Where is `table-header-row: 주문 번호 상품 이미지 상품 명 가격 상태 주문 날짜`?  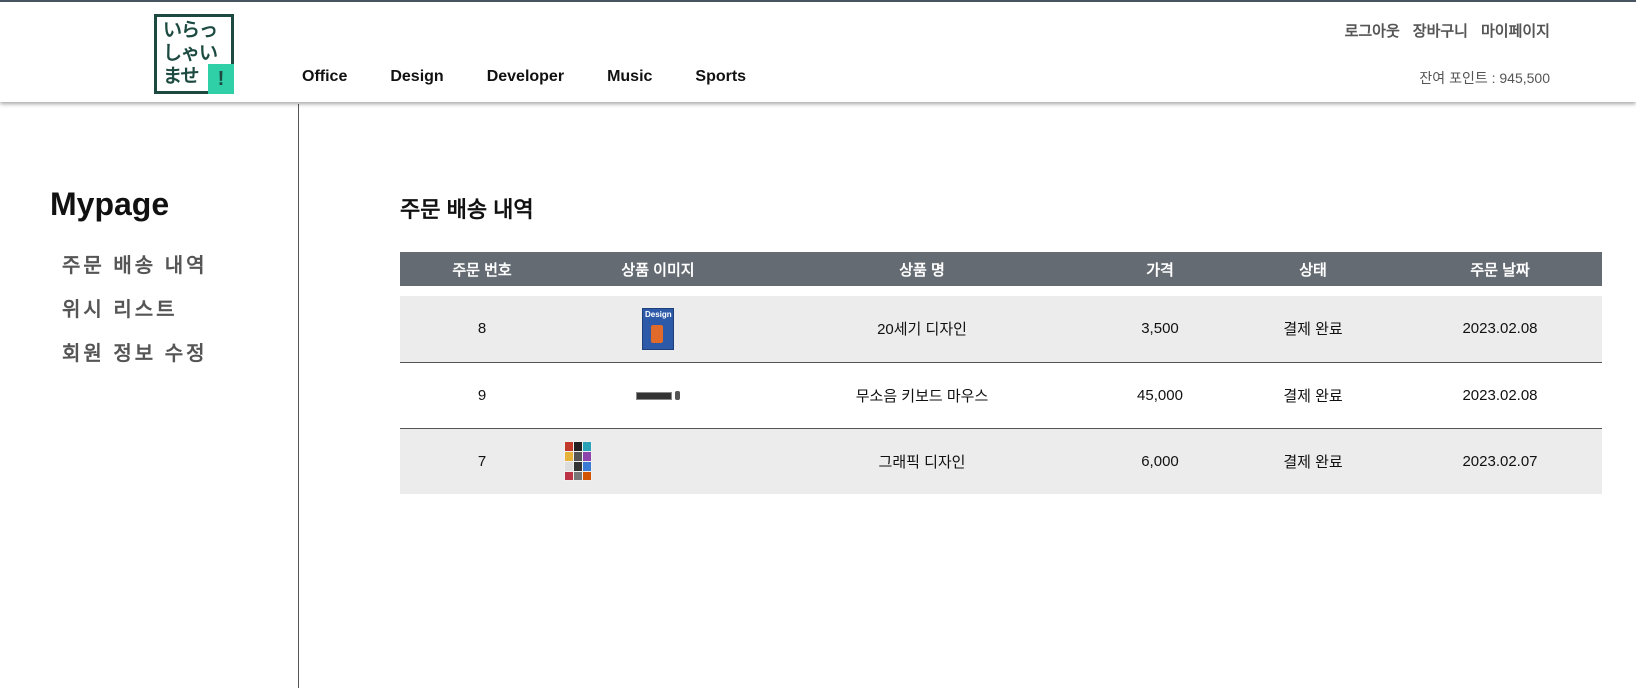
table-header-row: 주문 번호 상품 이미지 상품 명 가격 상태 주문 날짜 is located at coordinates (1001, 269).